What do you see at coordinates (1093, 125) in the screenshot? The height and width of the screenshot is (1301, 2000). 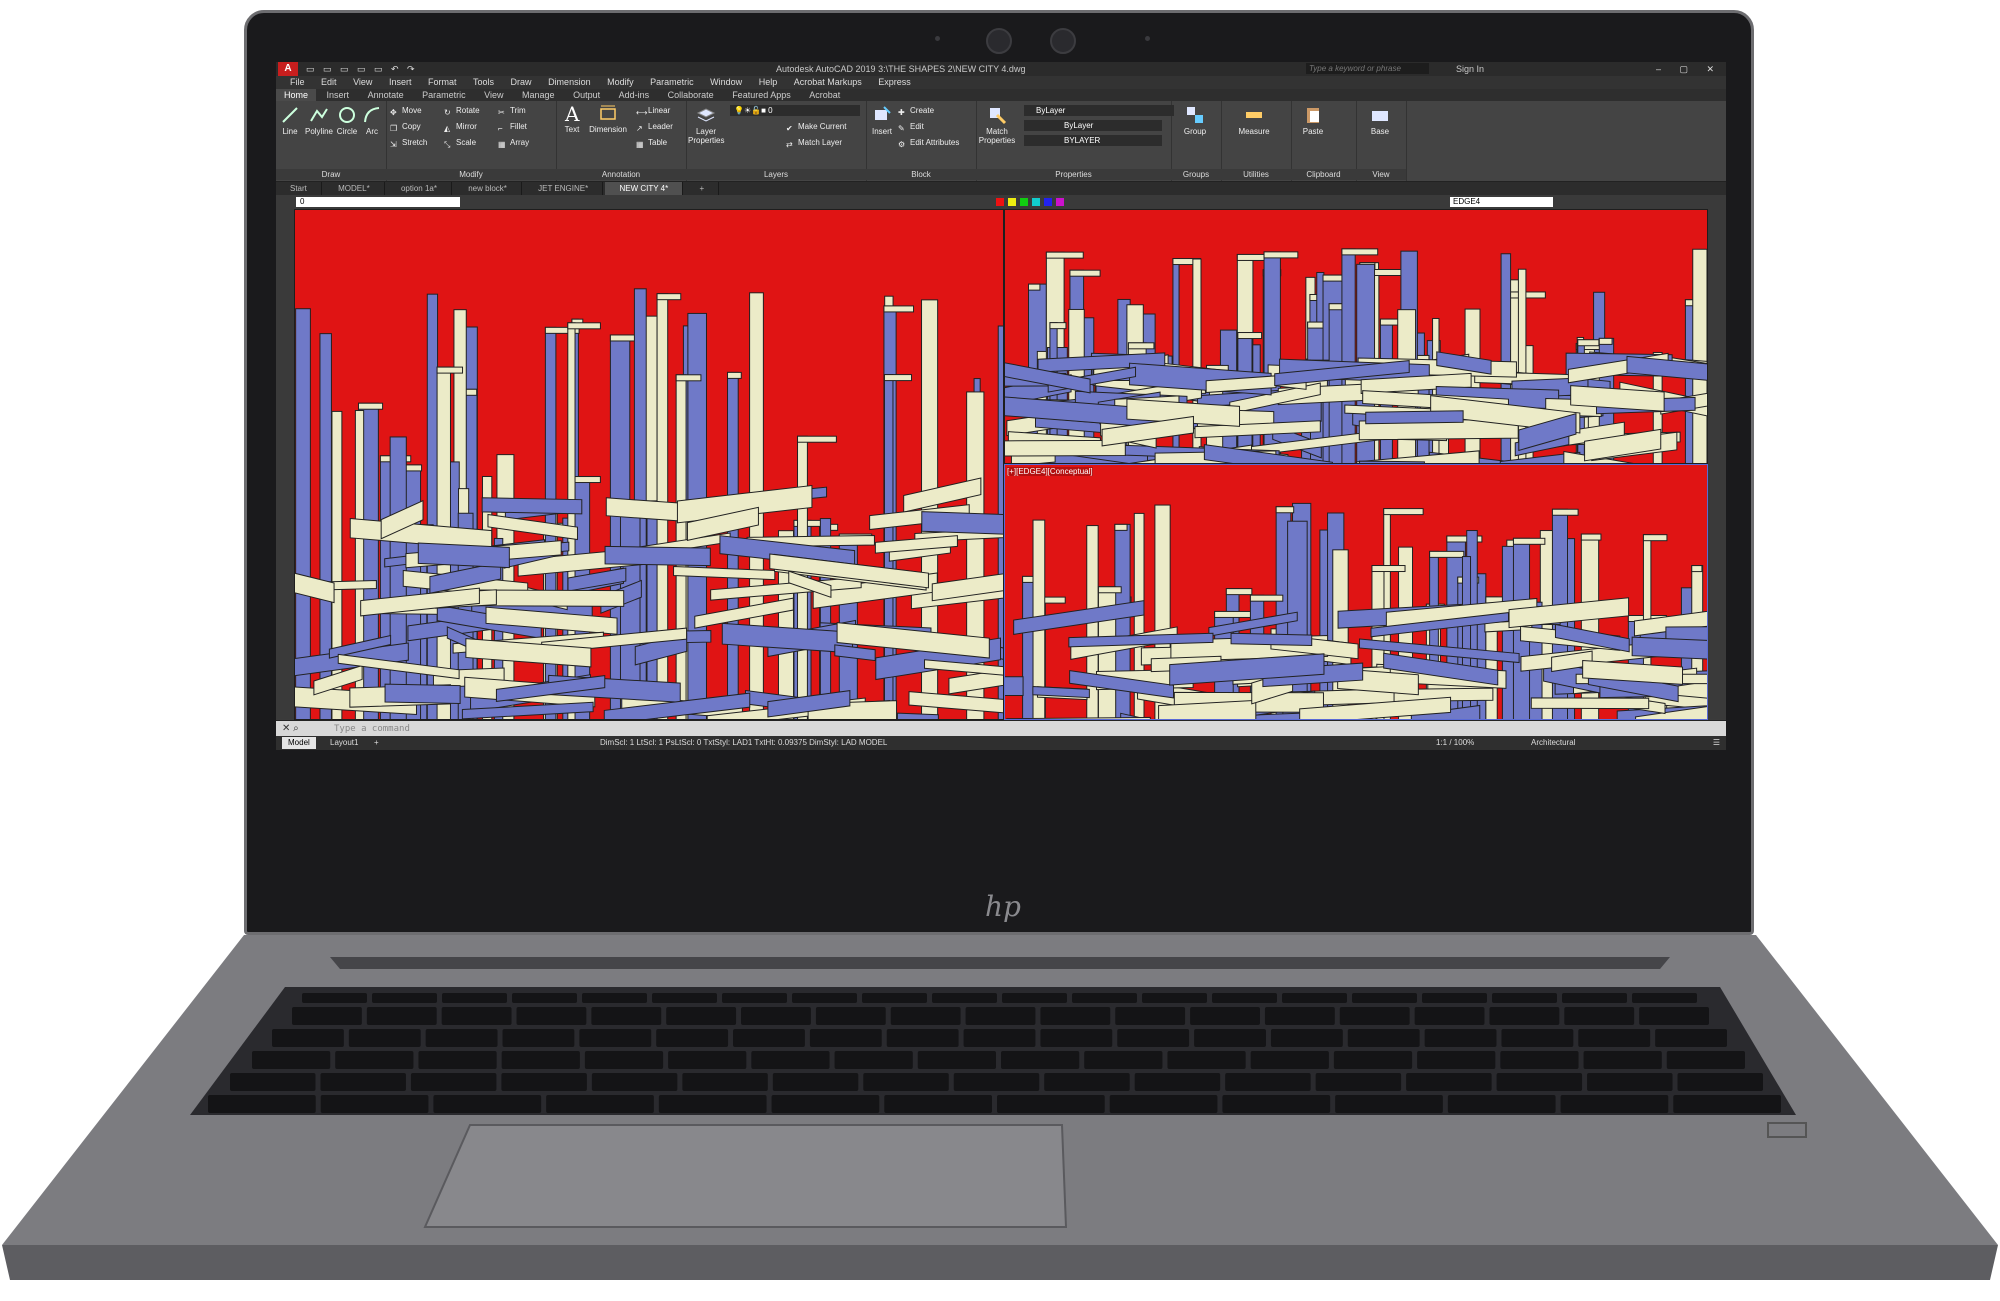 I see `lineweight-dropdown: ByLayer` at bounding box center [1093, 125].